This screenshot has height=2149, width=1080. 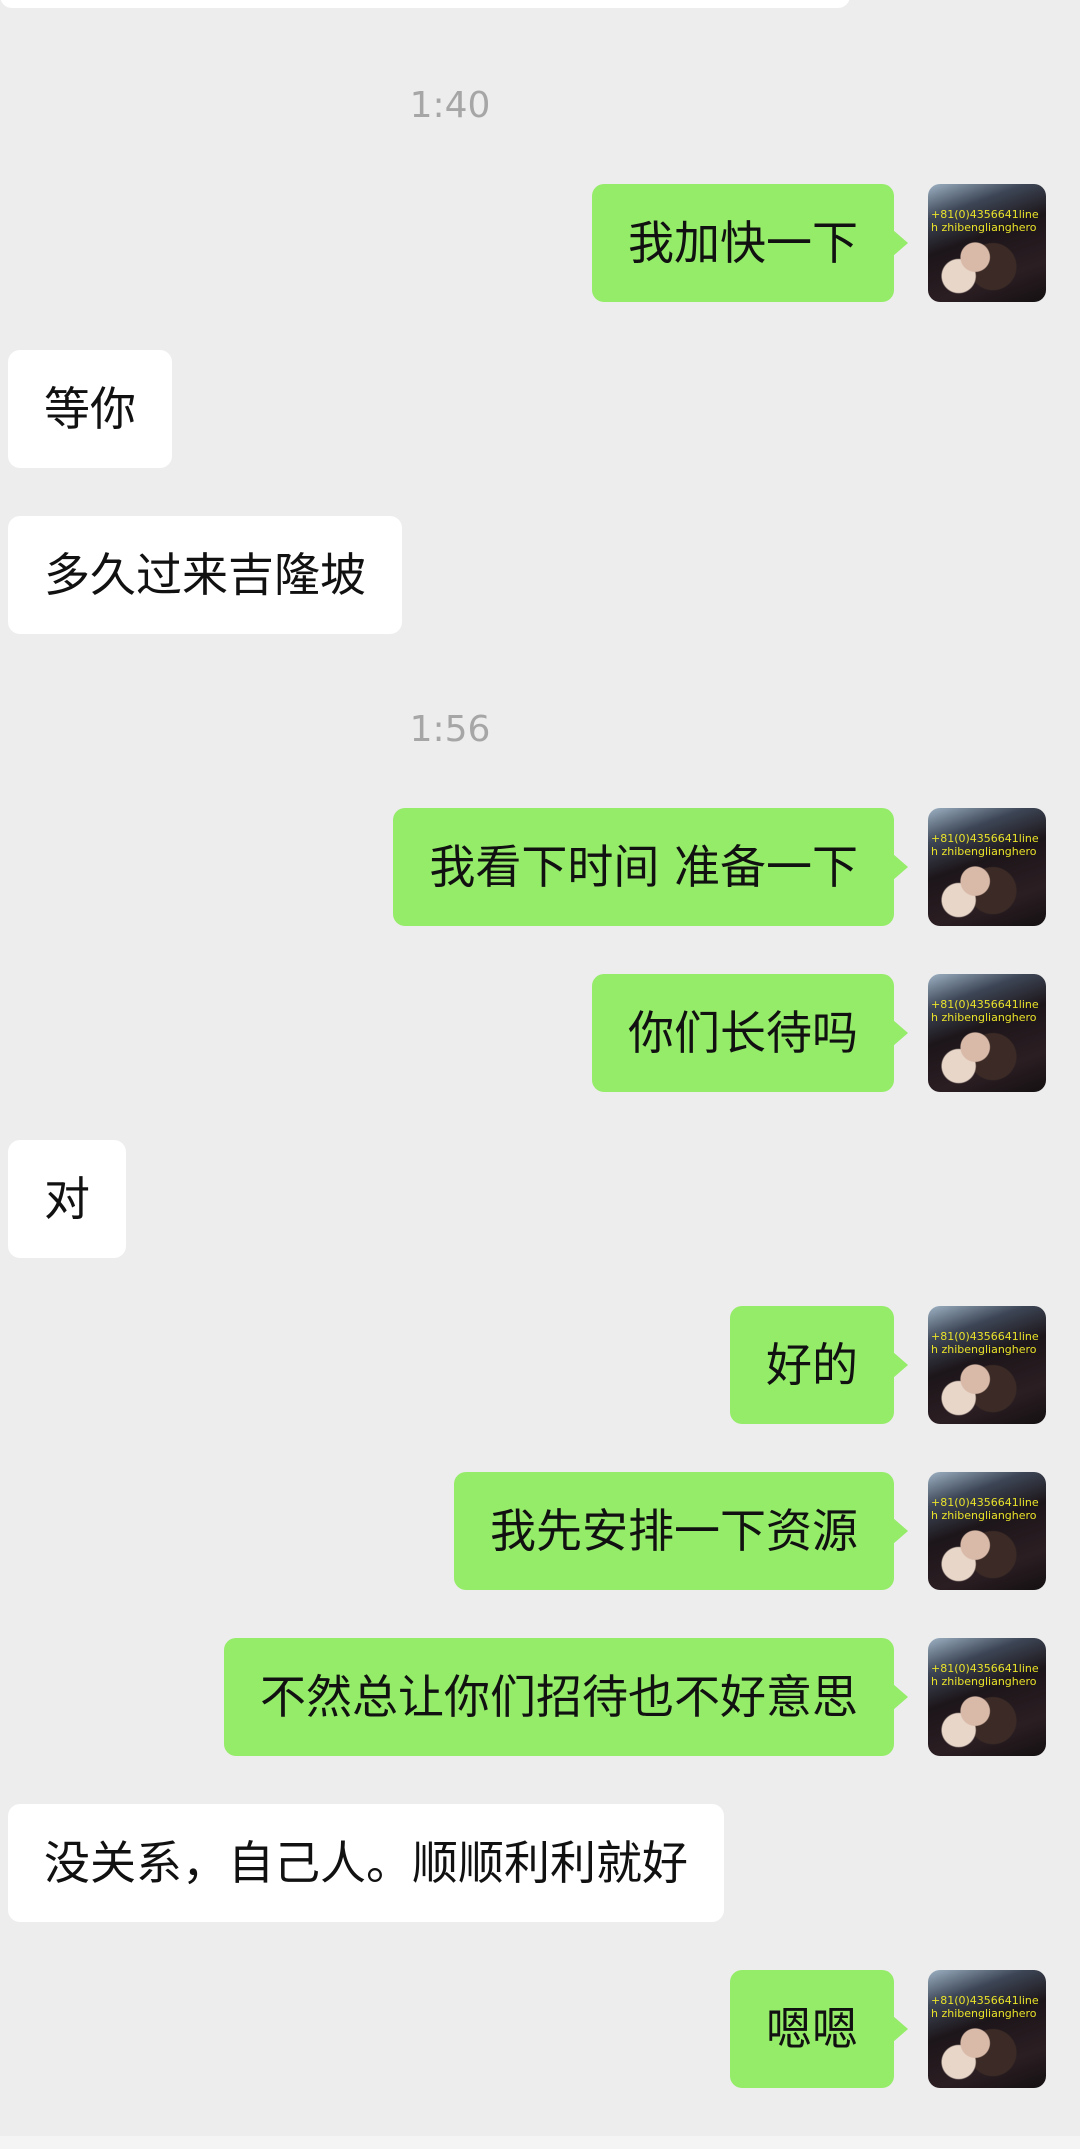 I want to click on input-bar-edge, so click(x=540, y=2142).